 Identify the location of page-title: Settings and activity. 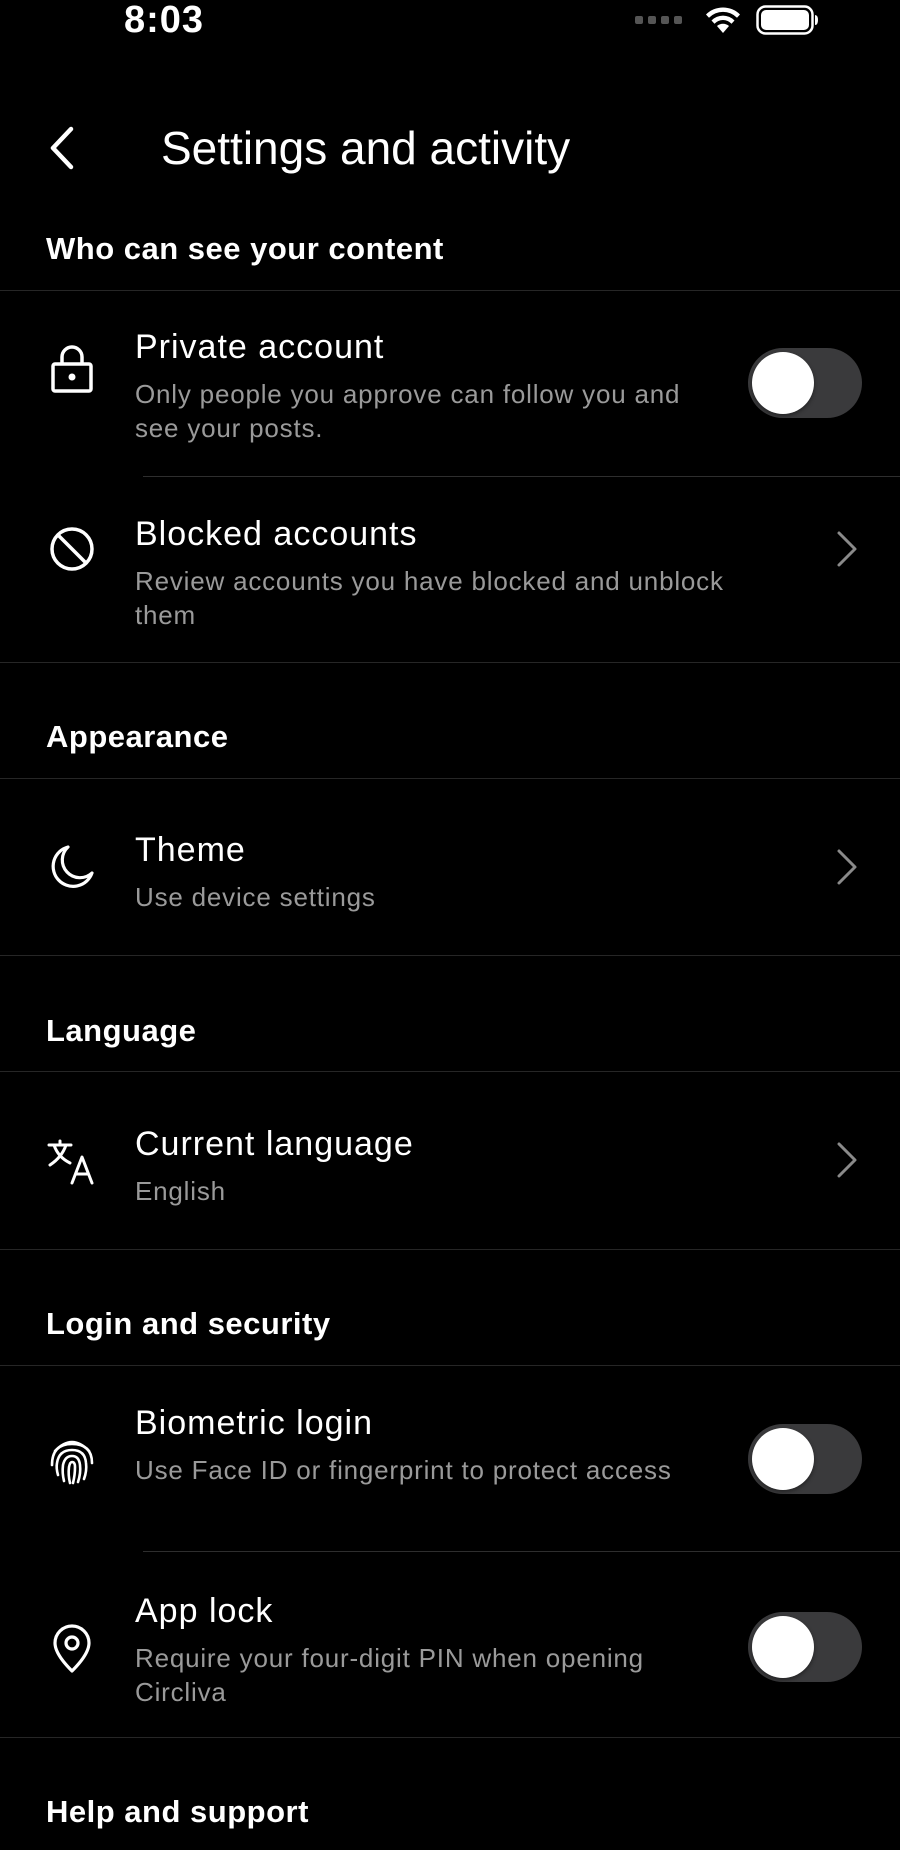
(366, 148).